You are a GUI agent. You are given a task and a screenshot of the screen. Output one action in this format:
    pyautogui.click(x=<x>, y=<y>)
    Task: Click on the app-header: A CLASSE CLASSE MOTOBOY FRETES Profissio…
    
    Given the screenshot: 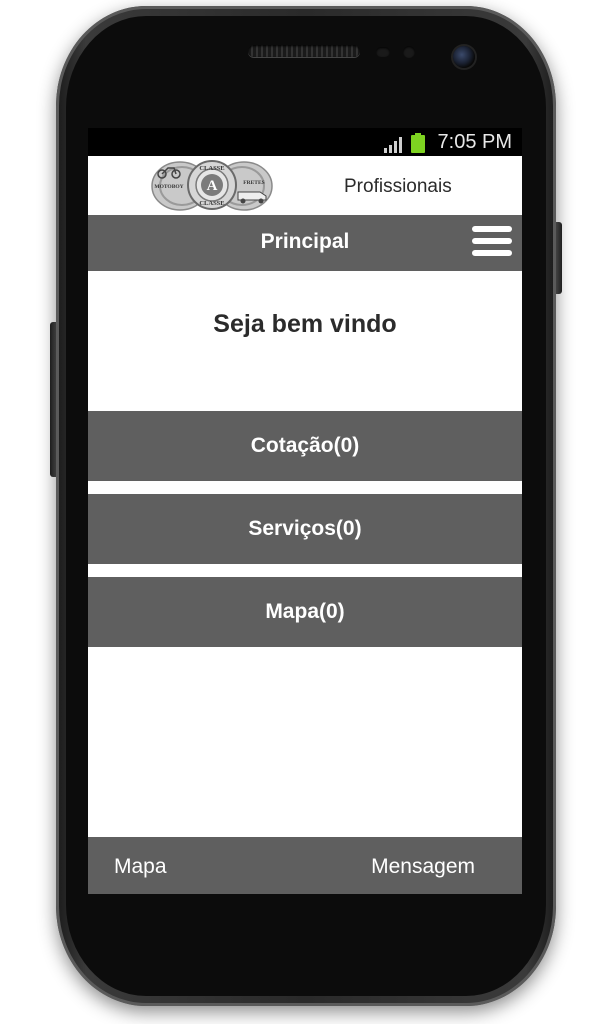 What is the action you would take?
    pyautogui.click(x=305, y=185)
    